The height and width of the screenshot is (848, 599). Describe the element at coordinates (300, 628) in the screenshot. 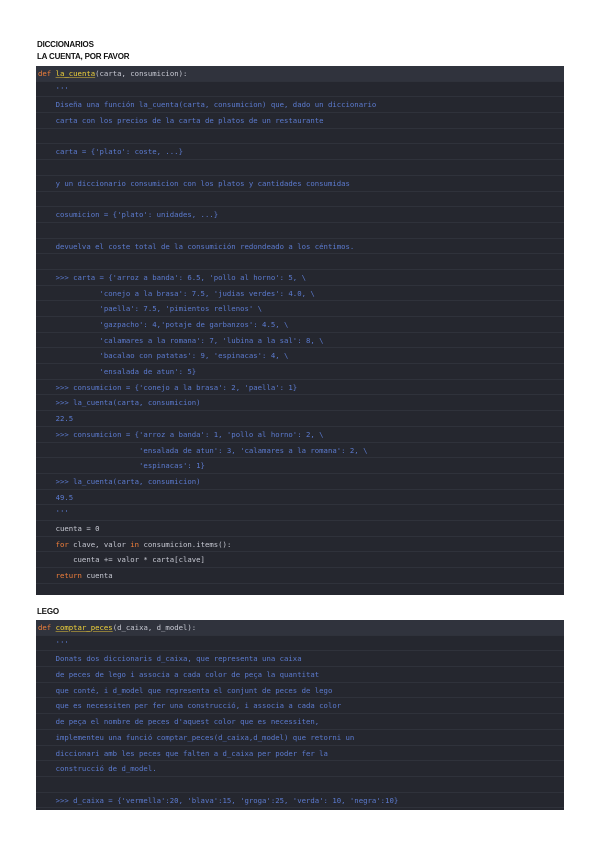

I see `code-lego-line: def comptar_peces(d_caixa, d_model):` at that location.